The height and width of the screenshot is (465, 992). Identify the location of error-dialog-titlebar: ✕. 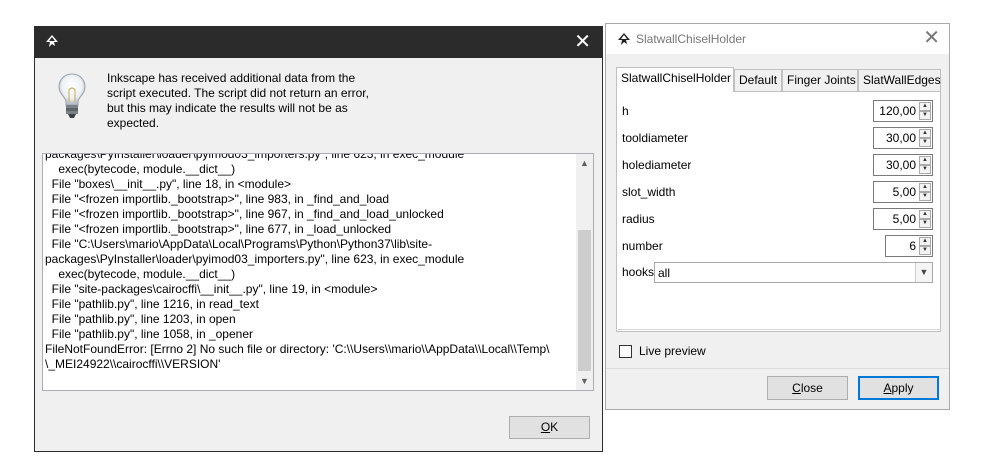
(318, 42).